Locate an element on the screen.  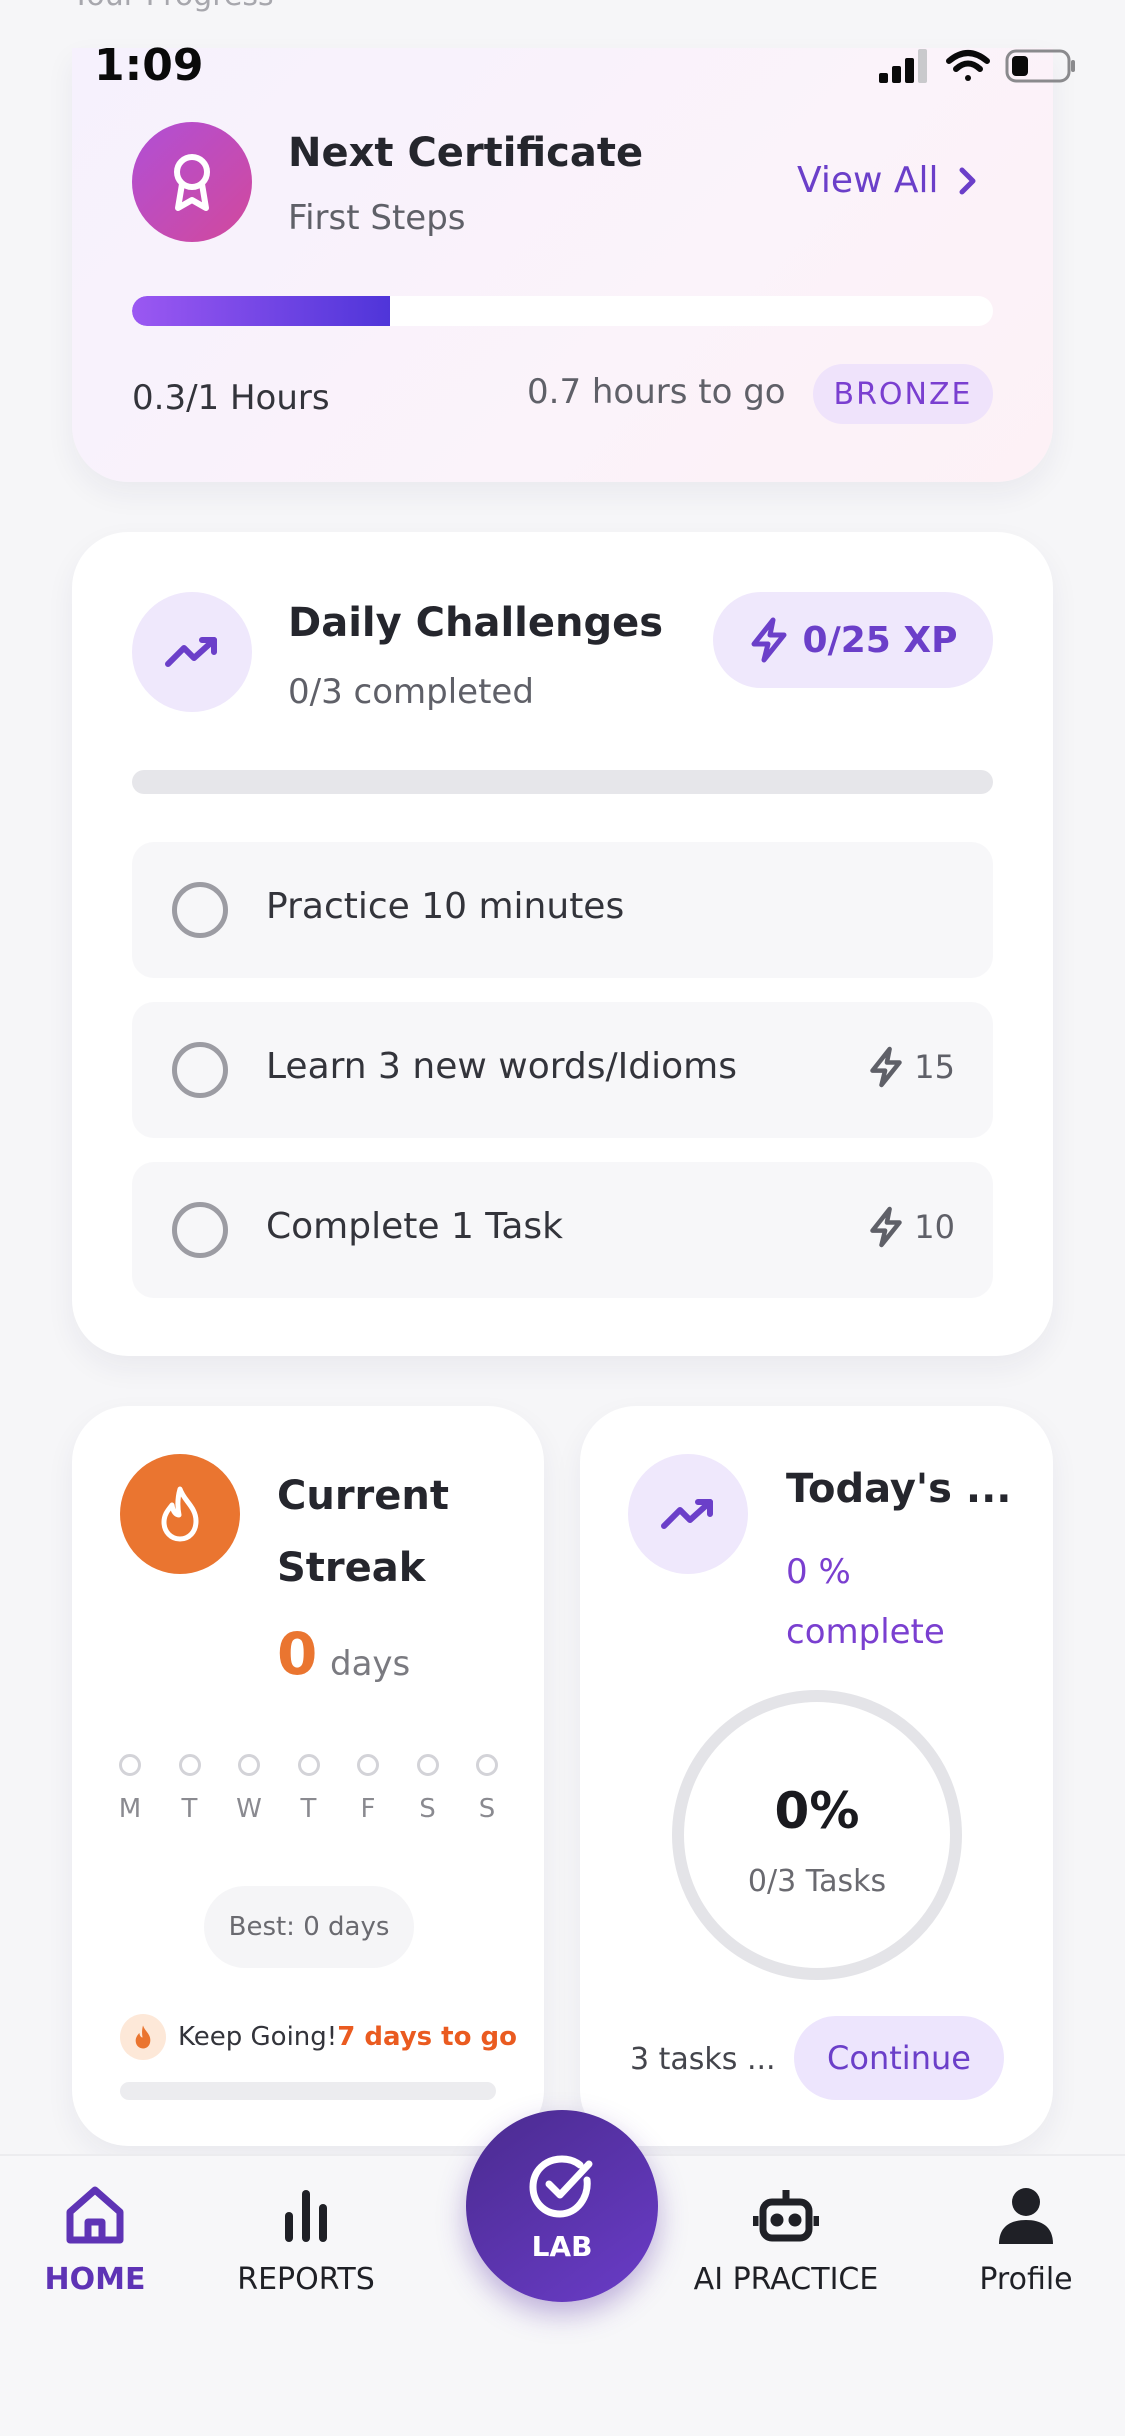
weekday-item: F is located at coordinates (368, 1789).